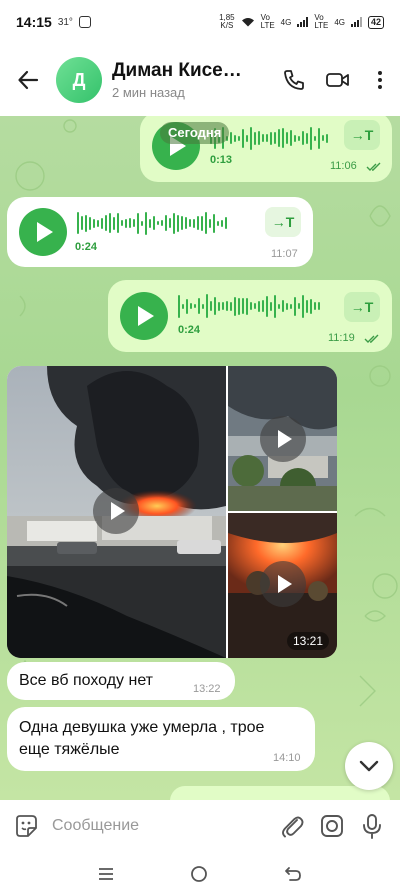 The height and width of the screenshot is (896, 400). What do you see at coordinates (301, 22) in the screenshot?
I see `status-indicators: 1,85 K/S Vo LTE 4G Vo LTE 4G 42` at bounding box center [301, 22].